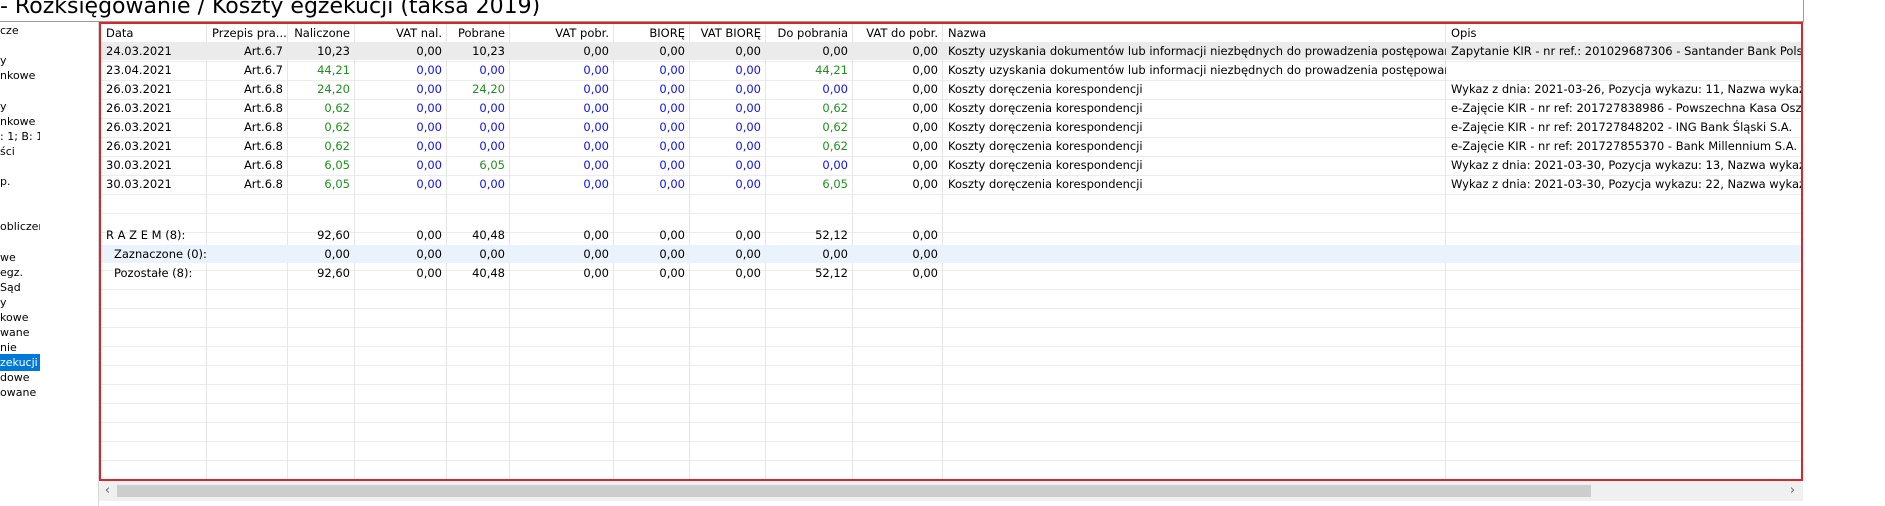 The height and width of the screenshot is (506, 1885). Describe the element at coordinates (728, 33) in the screenshot. I see `column-header-vat-take: VAT BIORĘ` at that location.